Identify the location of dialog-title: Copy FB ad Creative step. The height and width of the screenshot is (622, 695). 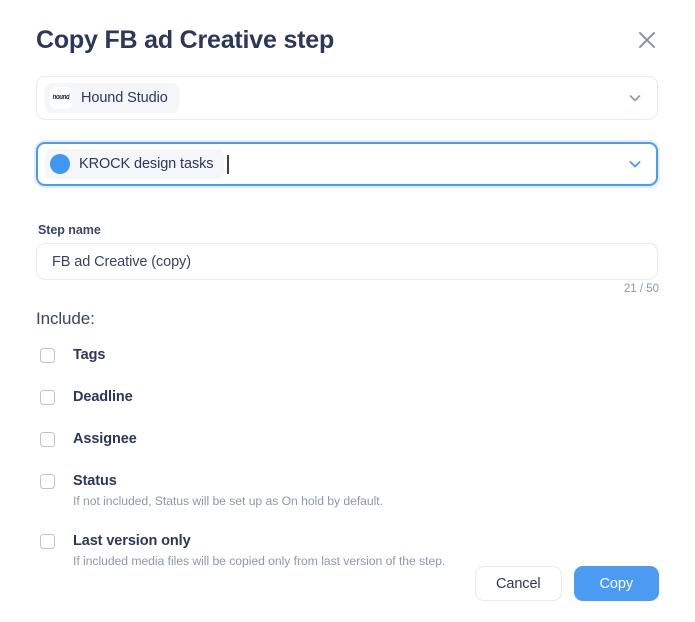
(185, 40).